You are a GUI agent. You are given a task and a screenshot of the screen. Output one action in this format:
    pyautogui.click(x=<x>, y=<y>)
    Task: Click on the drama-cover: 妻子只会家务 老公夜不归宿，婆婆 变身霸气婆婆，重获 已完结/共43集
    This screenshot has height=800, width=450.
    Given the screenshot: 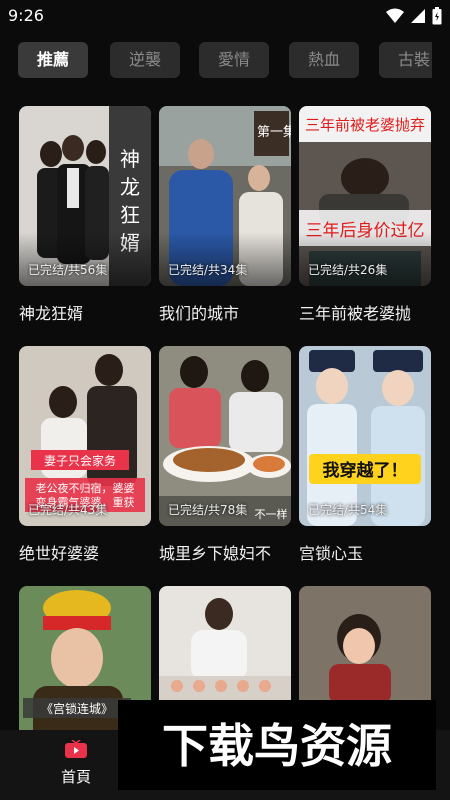 What is the action you would take?
    pyautogui.click(x=85, y=436)
    